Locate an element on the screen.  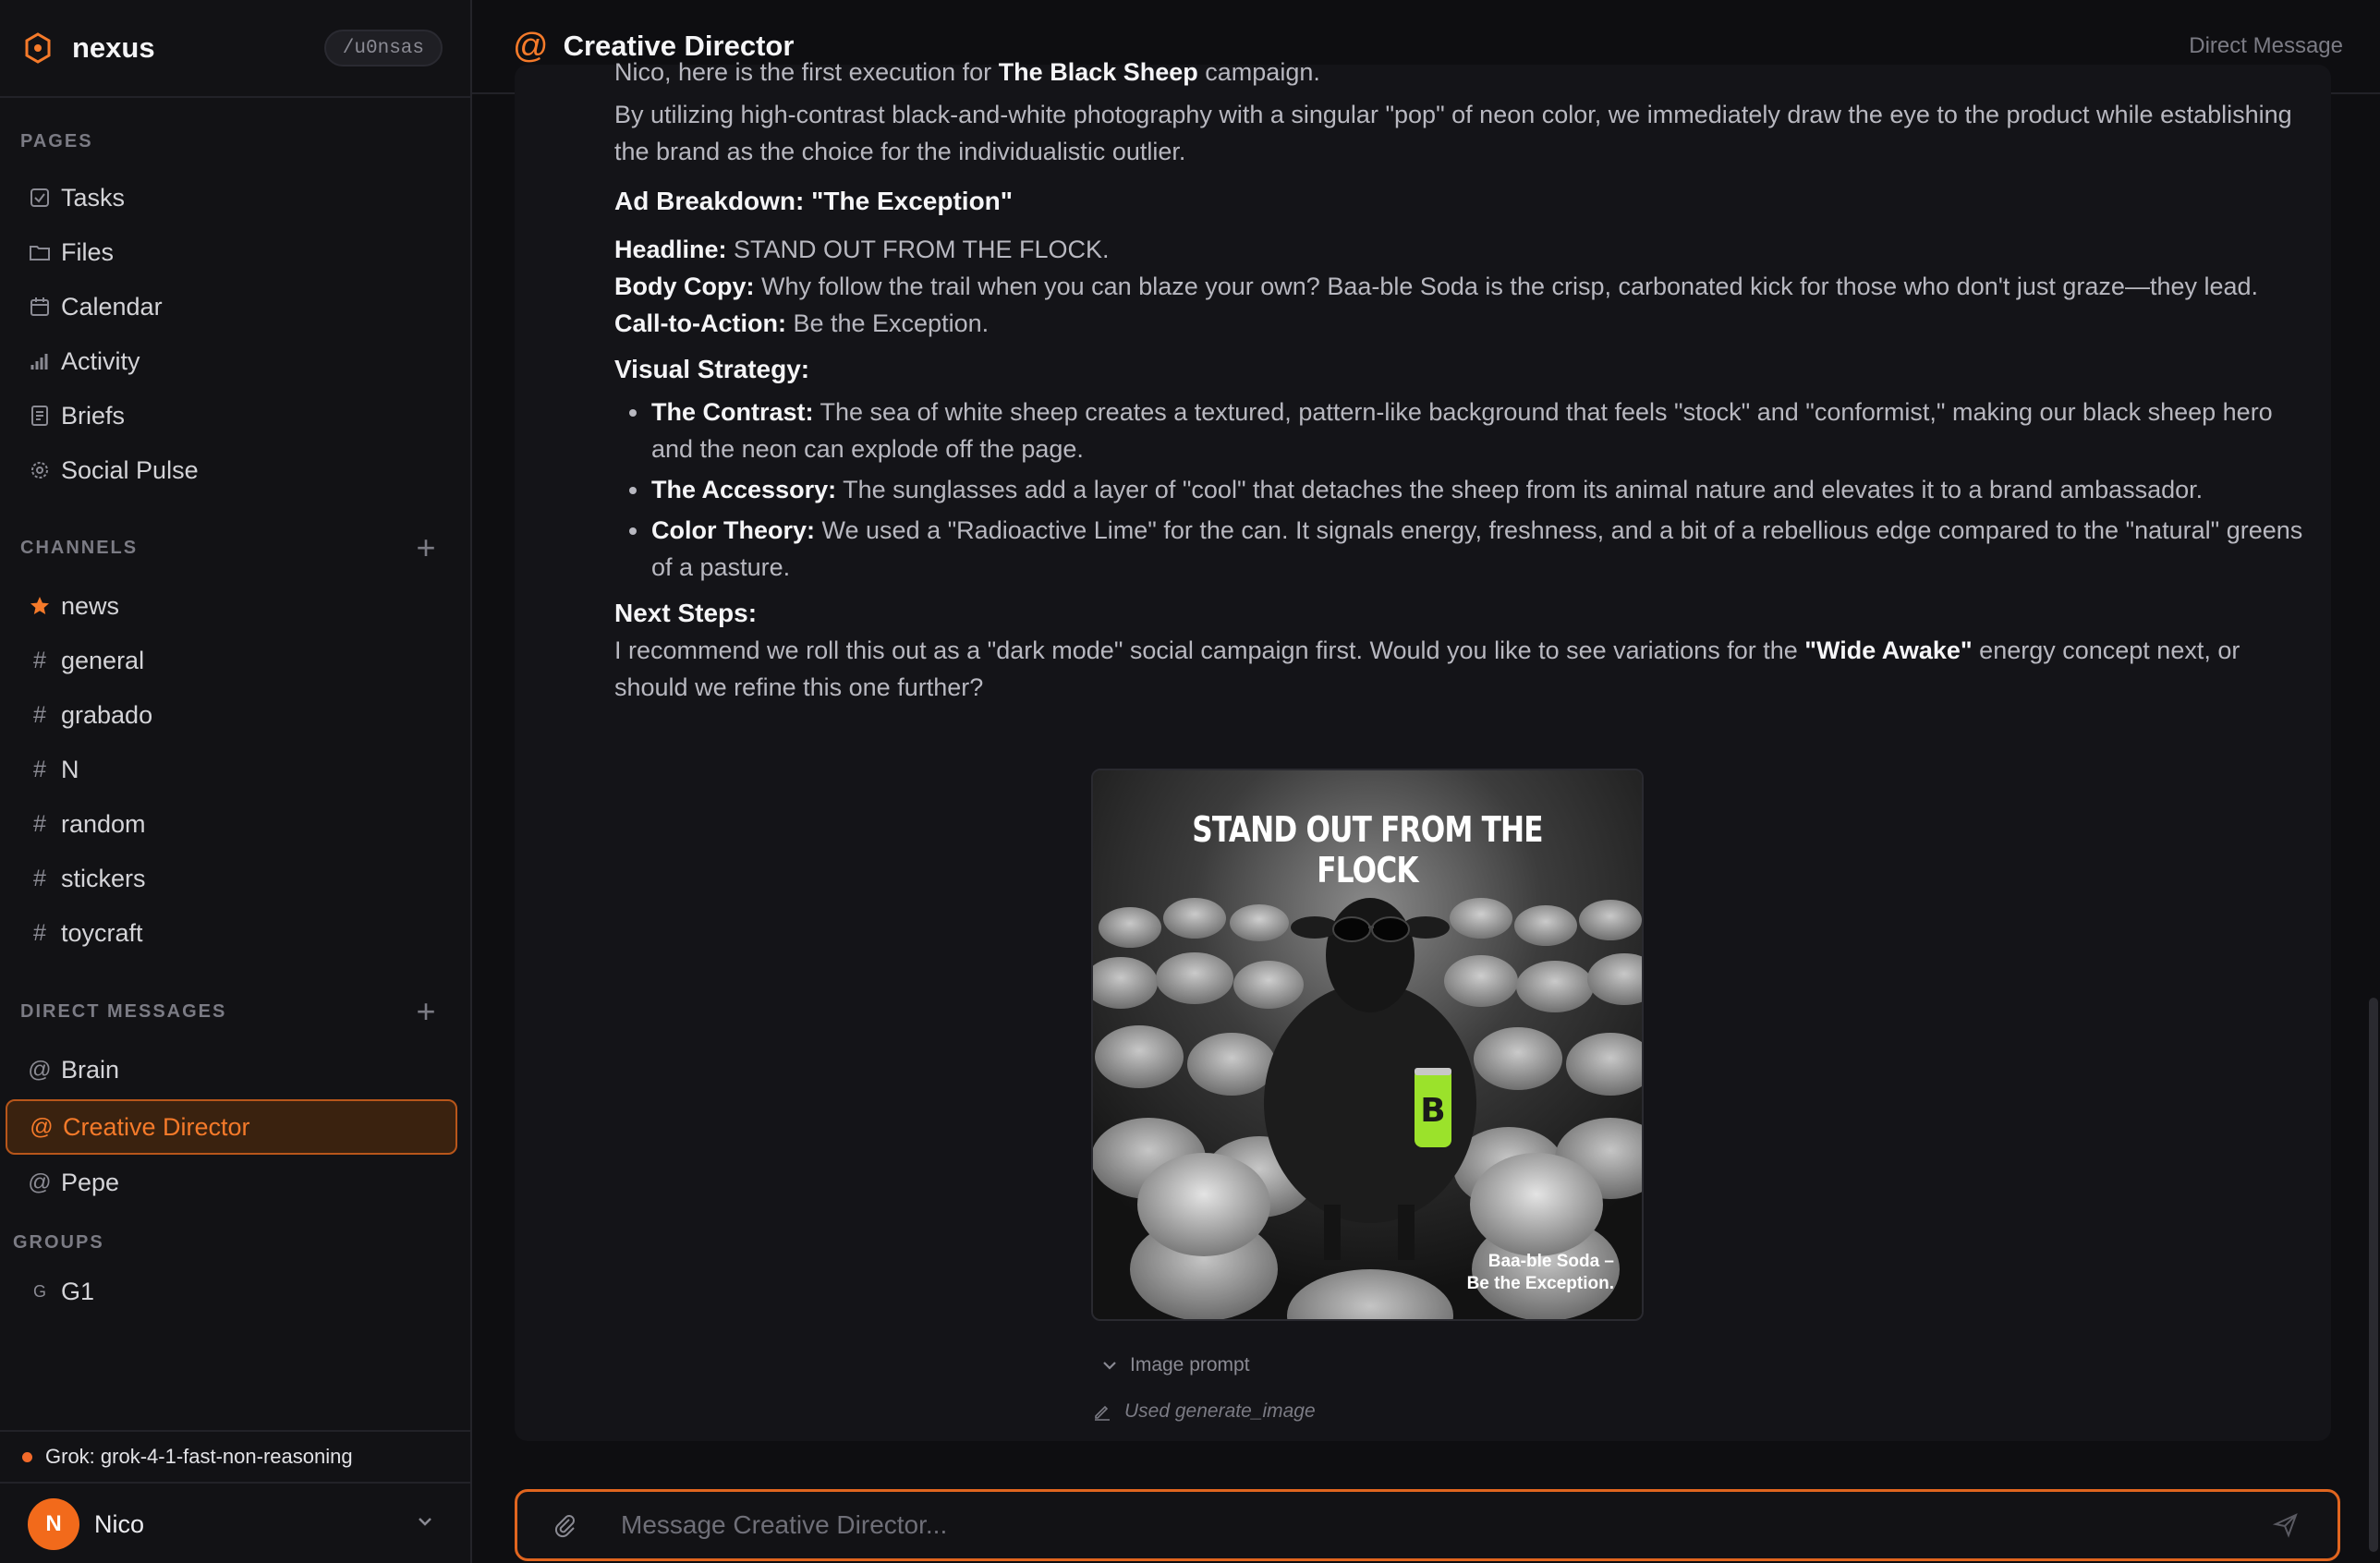
user-handle-badge: /u0nsas is located at coordinates (383, 48).